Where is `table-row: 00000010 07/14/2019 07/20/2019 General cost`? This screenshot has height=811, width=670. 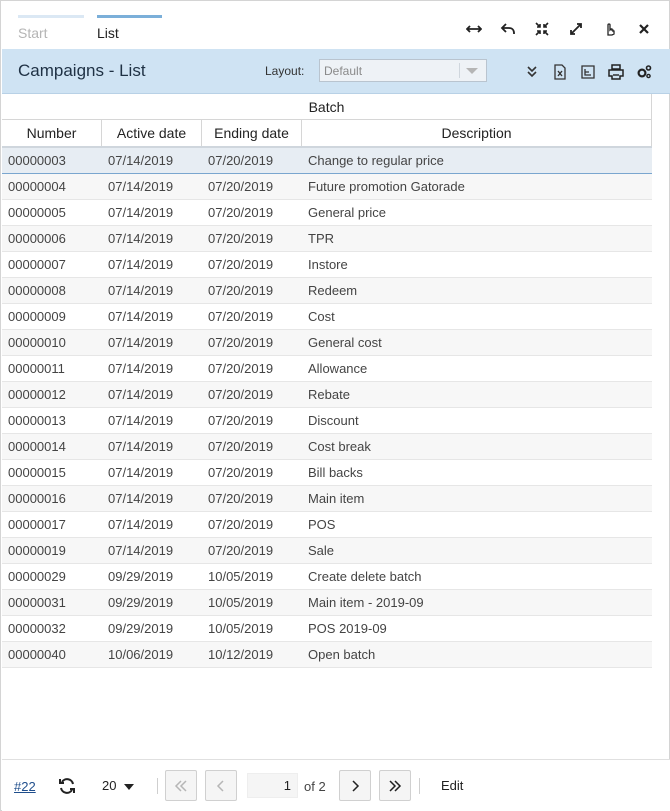
table-row: 00000010 07/14/2019 07/20/2019 General cost is located at coordinates (327, 343).